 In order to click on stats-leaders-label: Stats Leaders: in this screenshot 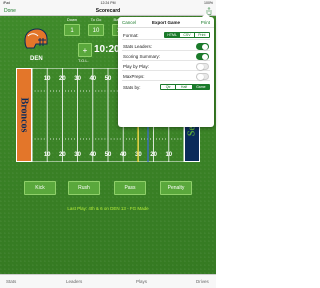, I will do `click(138, 46)`.